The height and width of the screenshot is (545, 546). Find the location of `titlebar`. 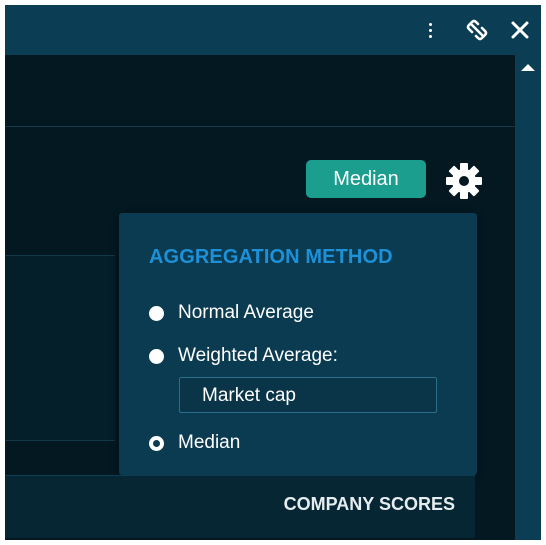

titlebar is located at coordinates (273, 30).